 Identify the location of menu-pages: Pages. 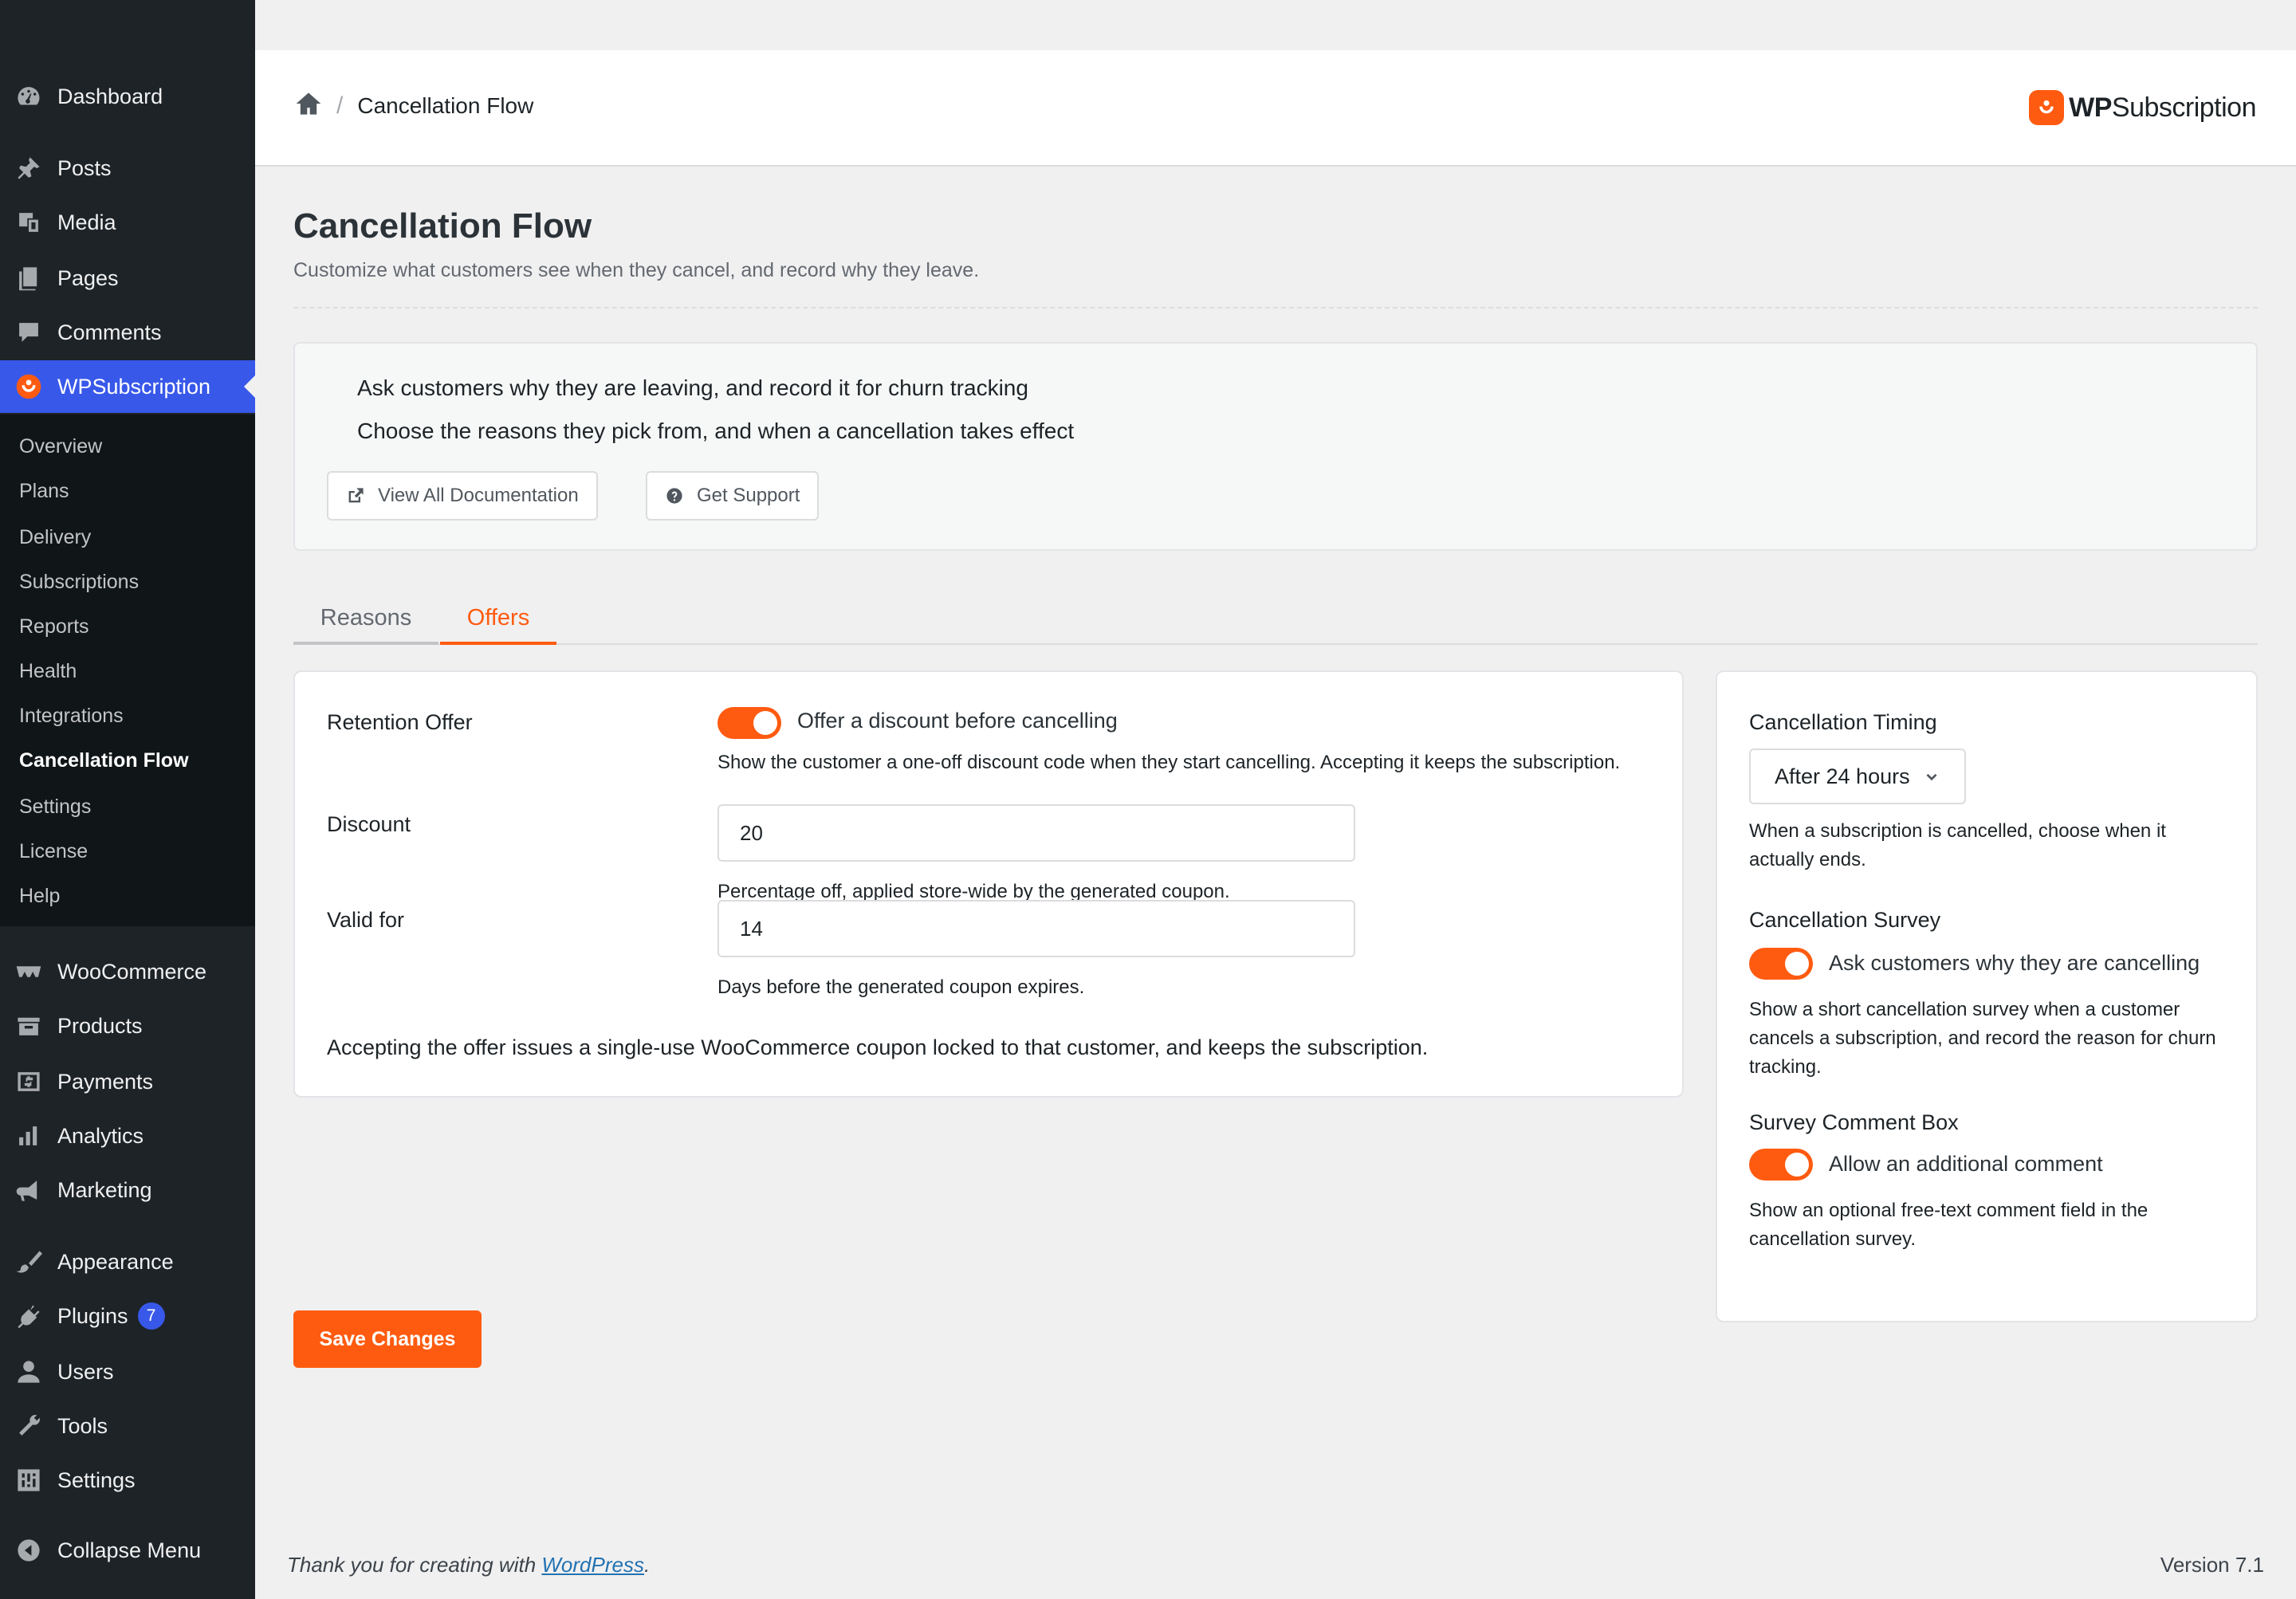
(127, 278).